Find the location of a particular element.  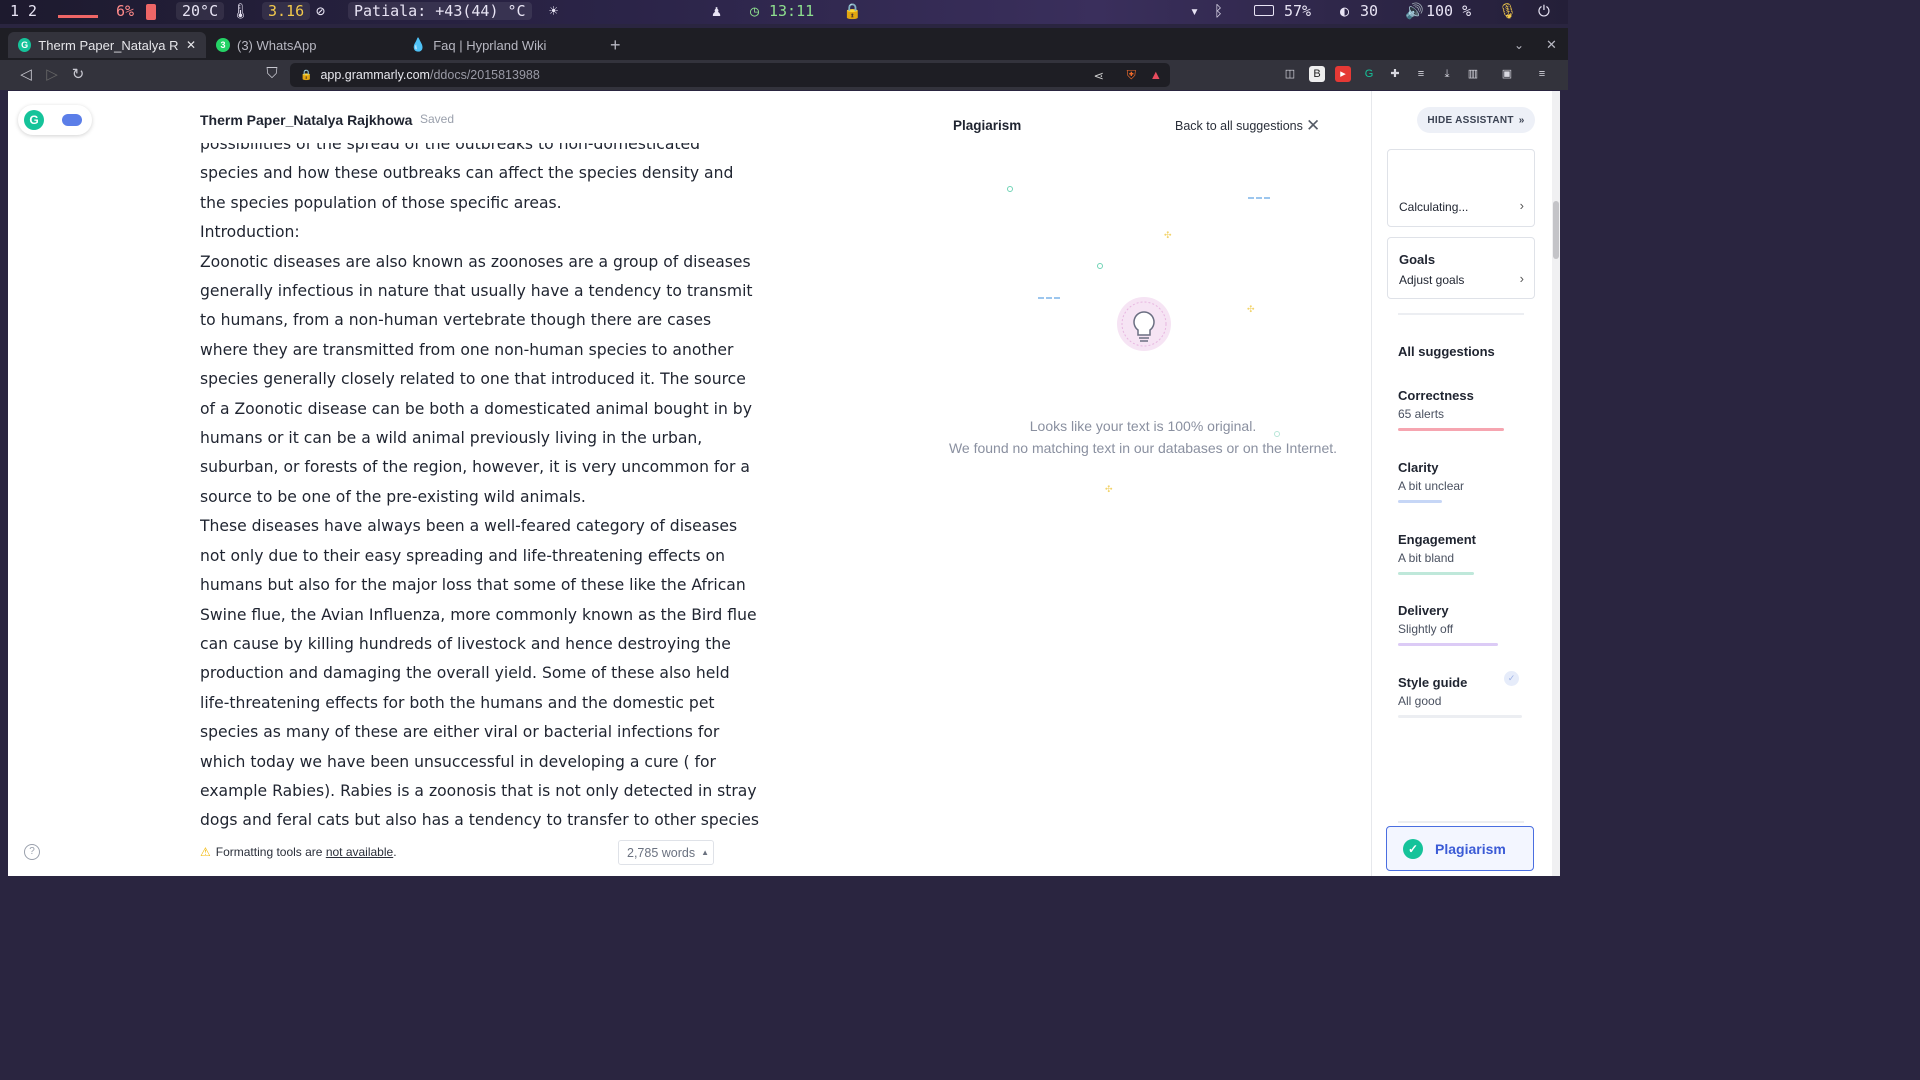

overall-score-card: Calculating... › is located at coordinates (1461, 188).